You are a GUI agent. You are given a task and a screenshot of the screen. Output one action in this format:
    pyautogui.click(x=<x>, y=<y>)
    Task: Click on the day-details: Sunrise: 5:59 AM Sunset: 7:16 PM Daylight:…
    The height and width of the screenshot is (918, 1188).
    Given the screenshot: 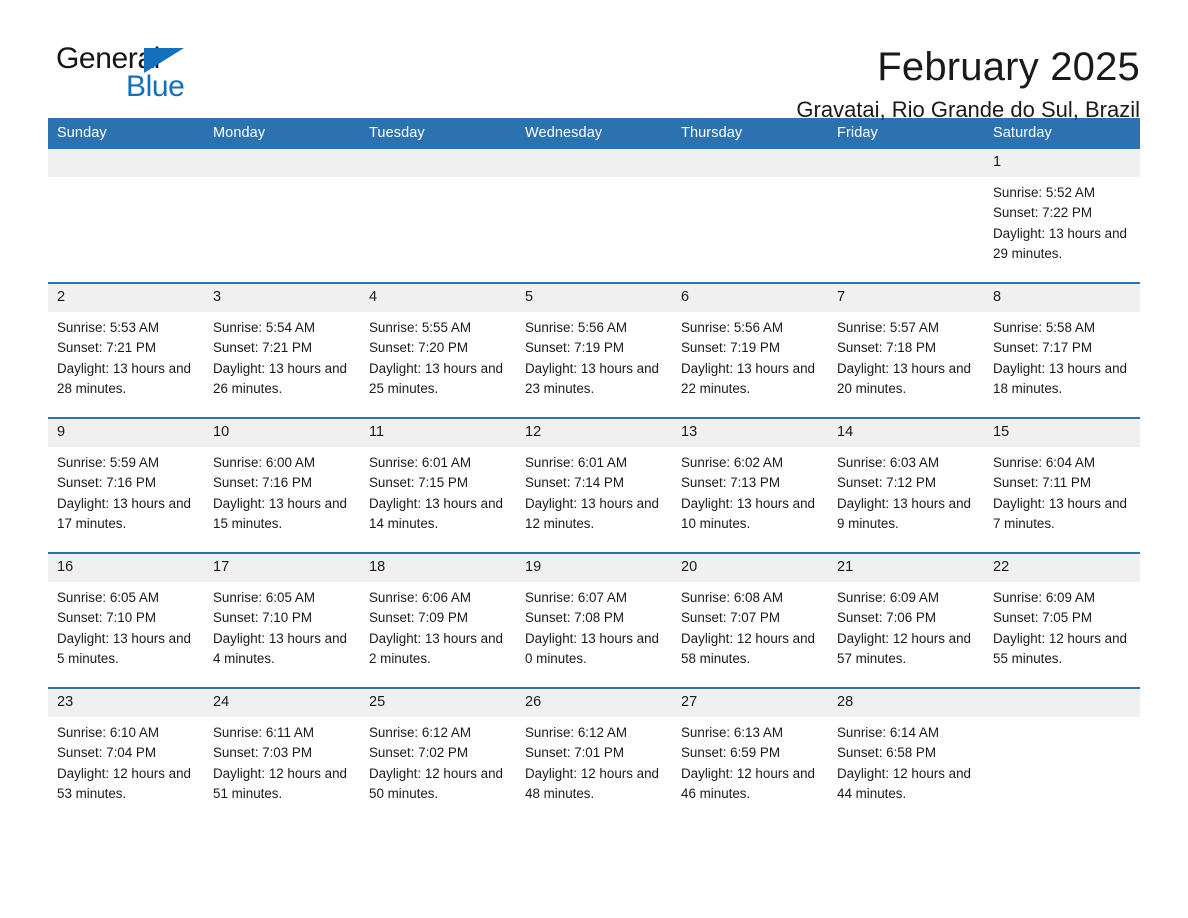 What is the action you would take?
    pyautogui.click(x=126, y=491)
    